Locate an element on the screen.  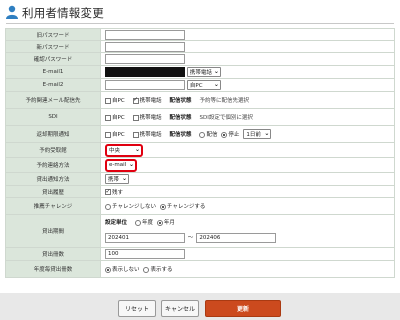
label-reserve-contact: 予約連絡方法 is located at coordinates (53, 165).